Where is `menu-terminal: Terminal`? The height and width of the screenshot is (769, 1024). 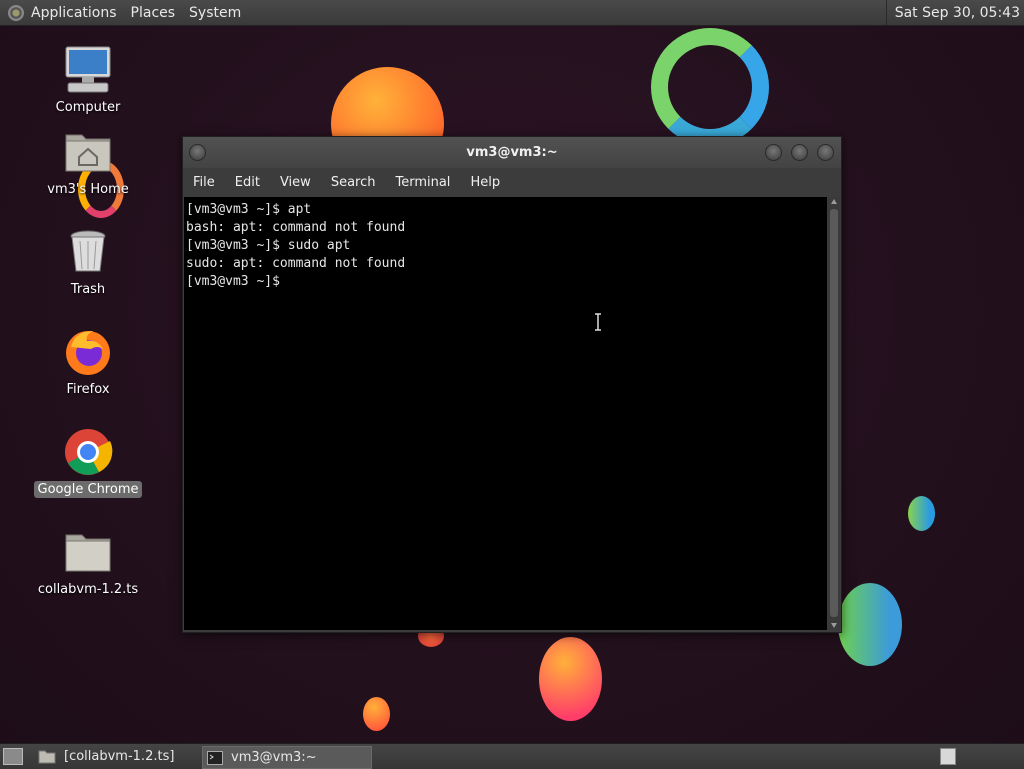 menu-terminal: Terminal is located at coordinates (422, 182).